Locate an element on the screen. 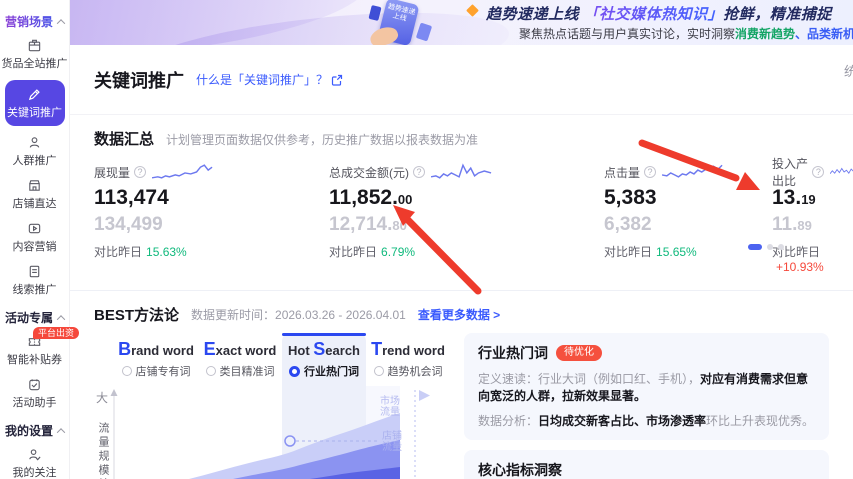 The image size is (853, 479). metric-impressions: 展现量 ? 113,474 134,499 对比昨日 15.63% is located at coordinates (211, 216).